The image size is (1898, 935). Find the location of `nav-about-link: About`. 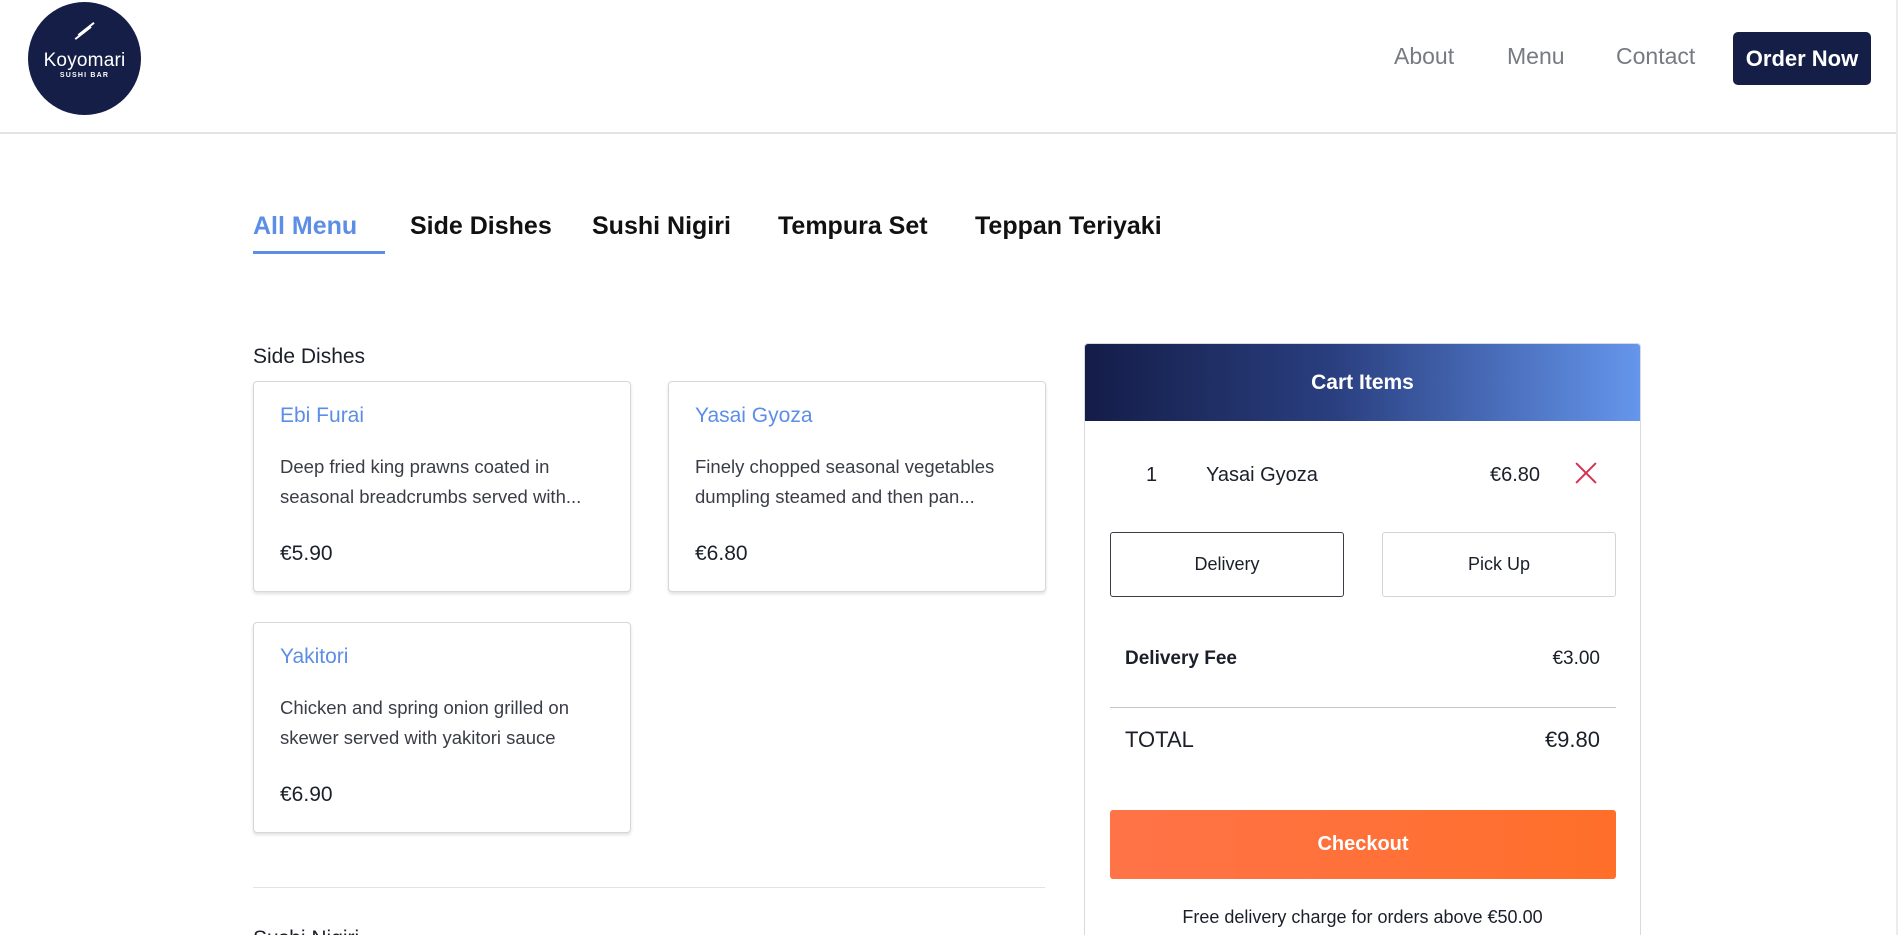

nav-about-link: About is located at coordinates (1424, 56).